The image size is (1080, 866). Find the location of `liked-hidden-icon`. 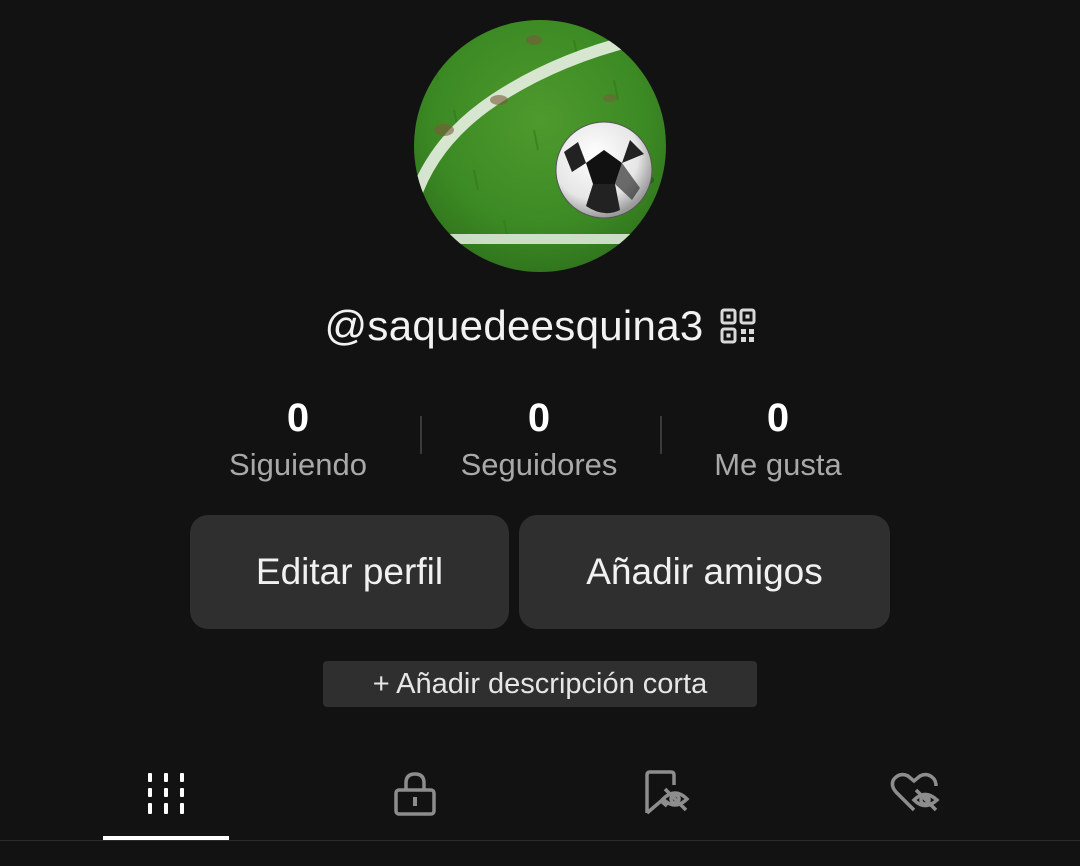

liked-hidden-icon is located at coordinates (915, 792).